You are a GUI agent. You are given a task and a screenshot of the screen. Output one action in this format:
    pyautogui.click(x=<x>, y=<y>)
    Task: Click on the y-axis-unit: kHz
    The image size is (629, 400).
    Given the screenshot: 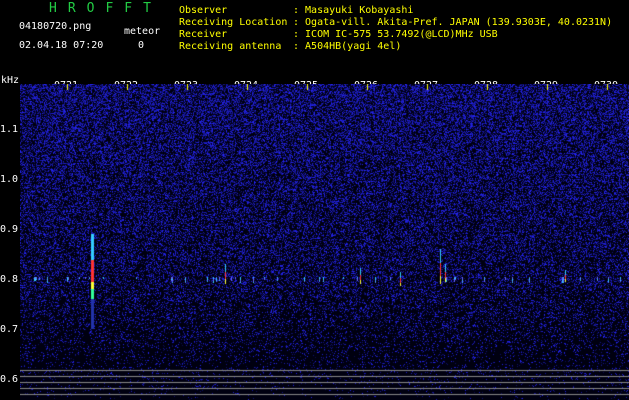 What is the action you would take?
    pyautogui.click(x=10, y=80)
    